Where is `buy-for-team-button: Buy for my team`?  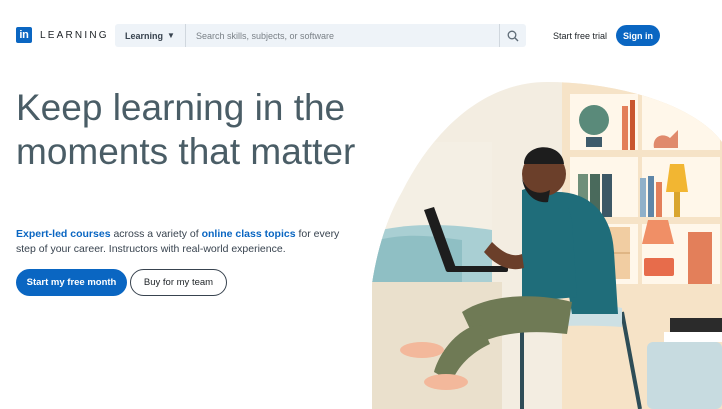 buy-for-team-button: Buy for my team is located at coordinates (178, 282).